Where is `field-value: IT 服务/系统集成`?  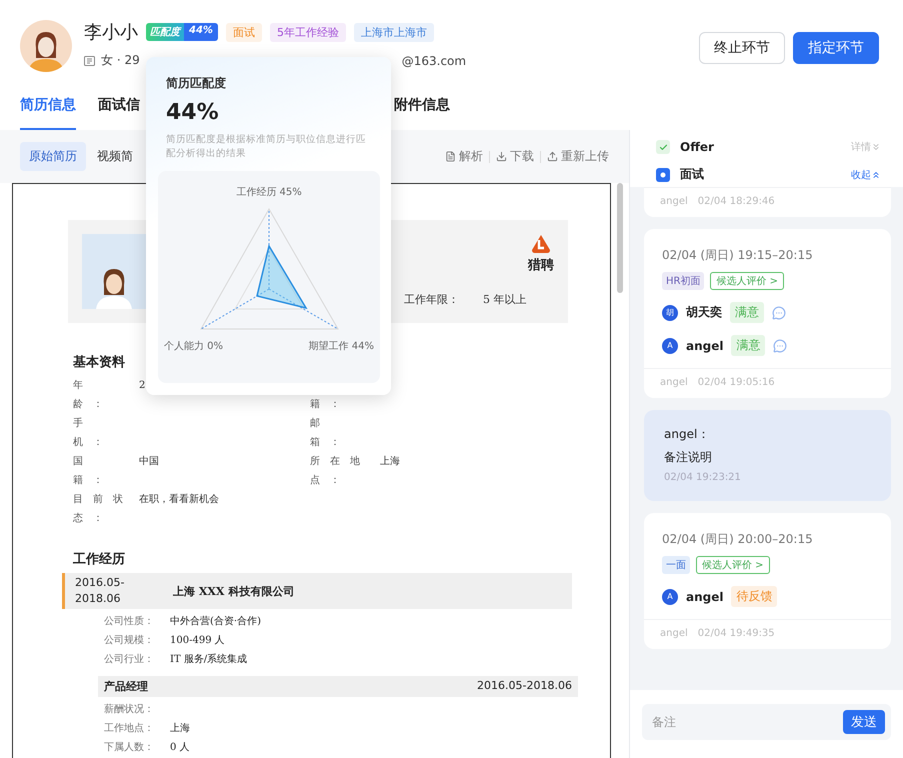
field-value: IT 服务/系统集成 is located at coordinates (209, 659).